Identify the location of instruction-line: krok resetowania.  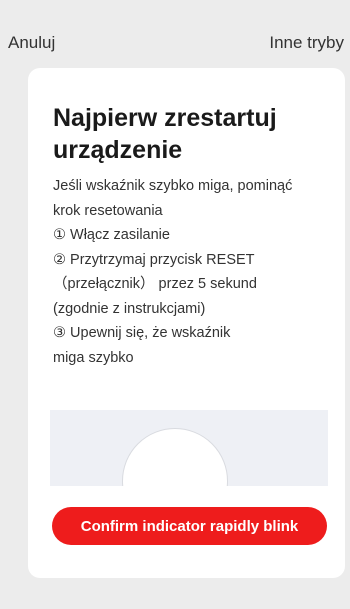
(108, 210).